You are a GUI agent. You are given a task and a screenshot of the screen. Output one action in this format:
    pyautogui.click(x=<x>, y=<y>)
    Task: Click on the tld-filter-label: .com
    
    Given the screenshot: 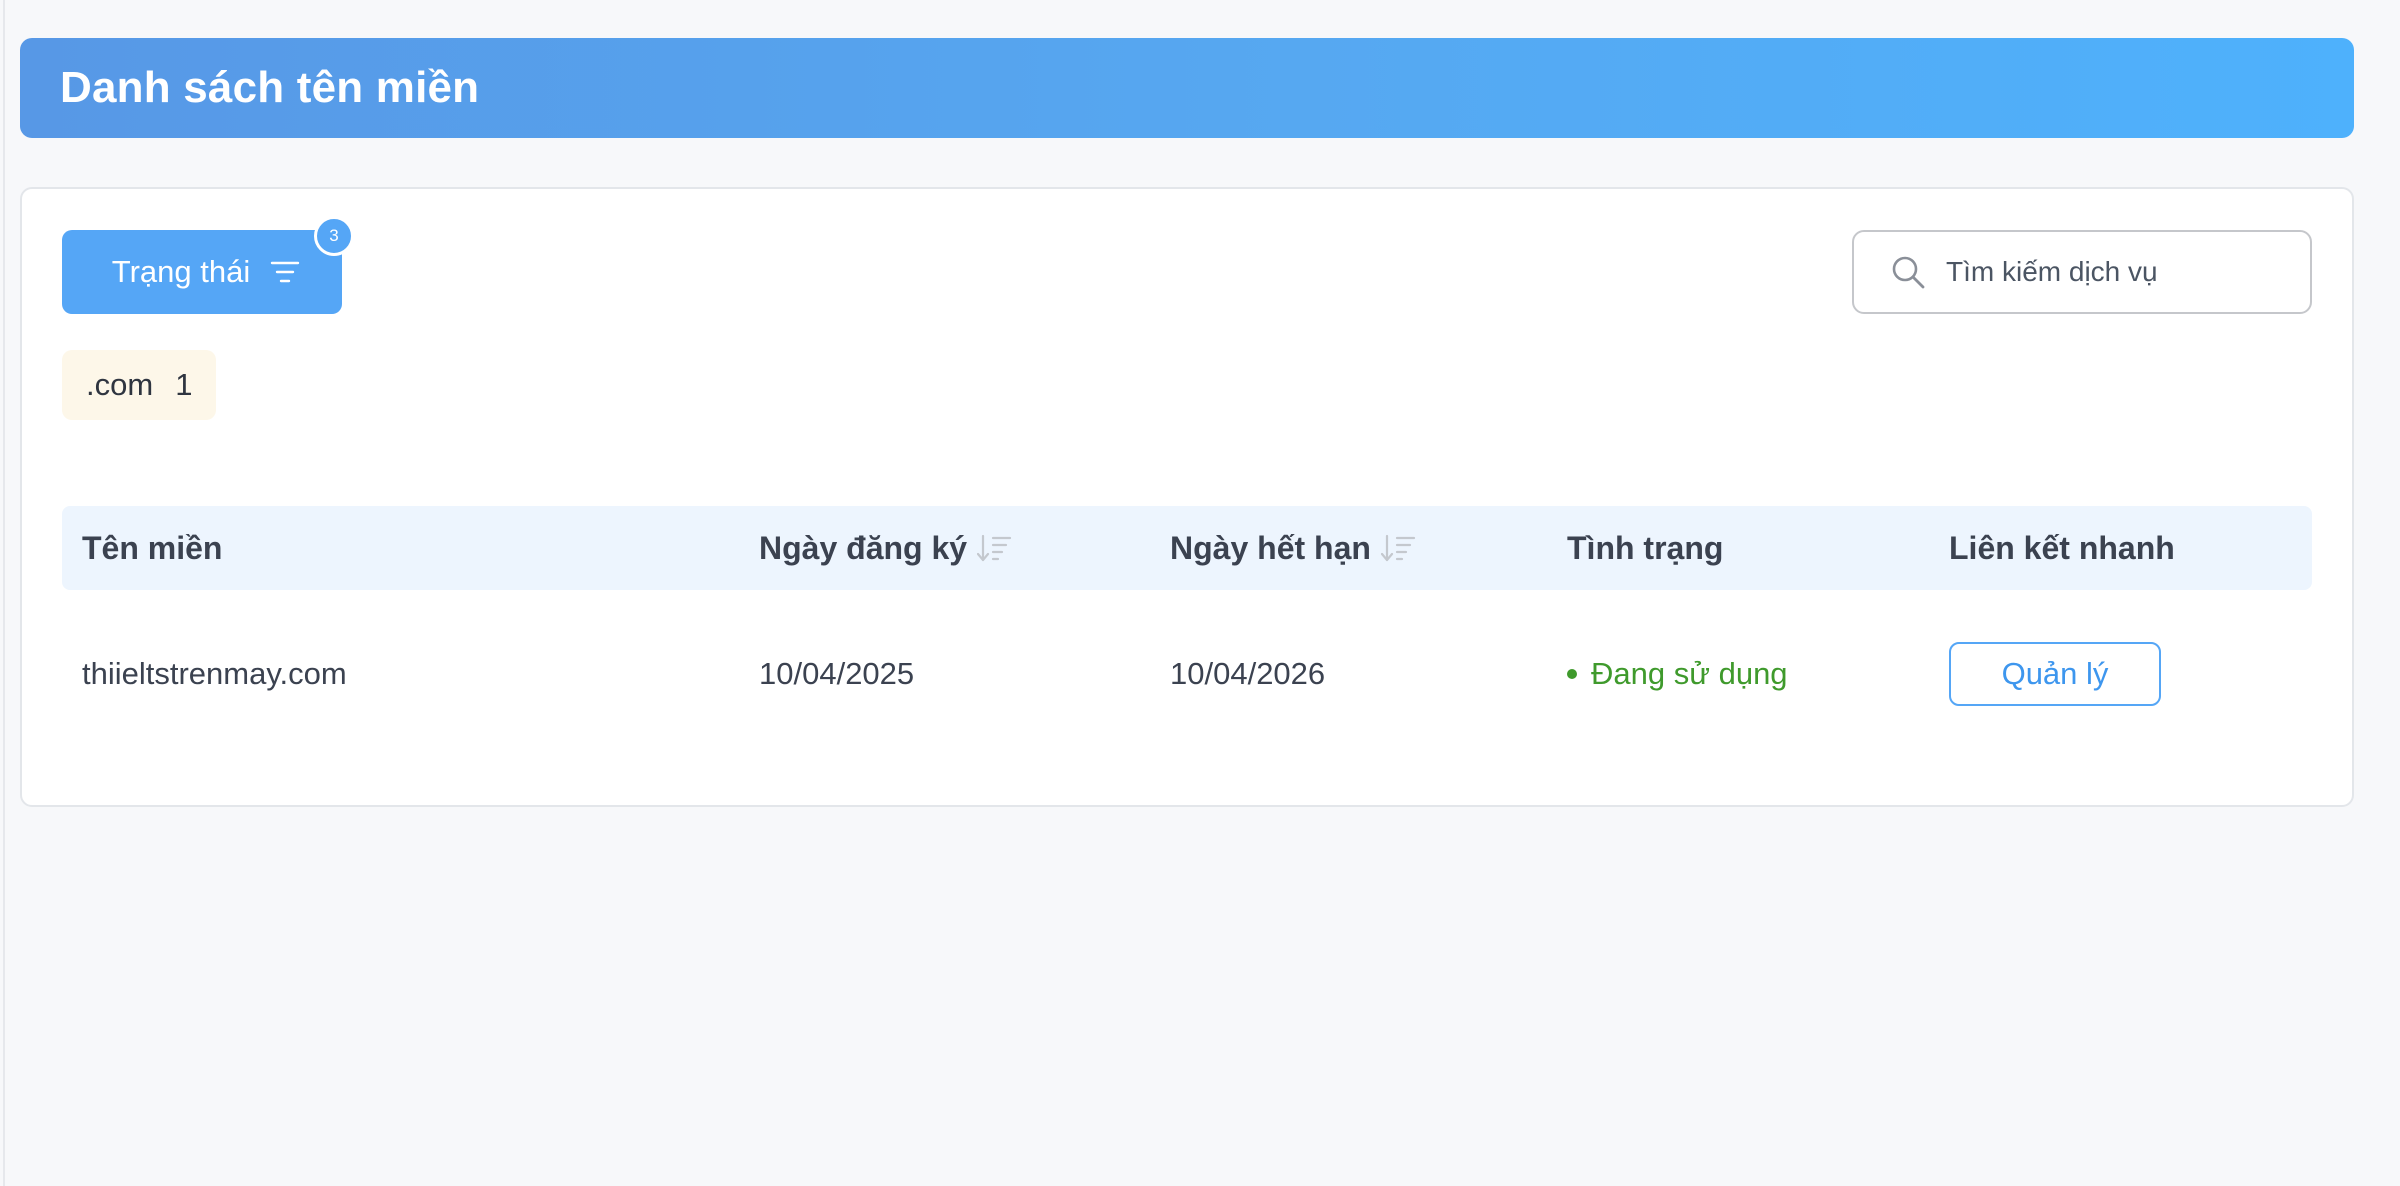 What is the action you would take?
    pyautogui.click(x=120, y=384)
    